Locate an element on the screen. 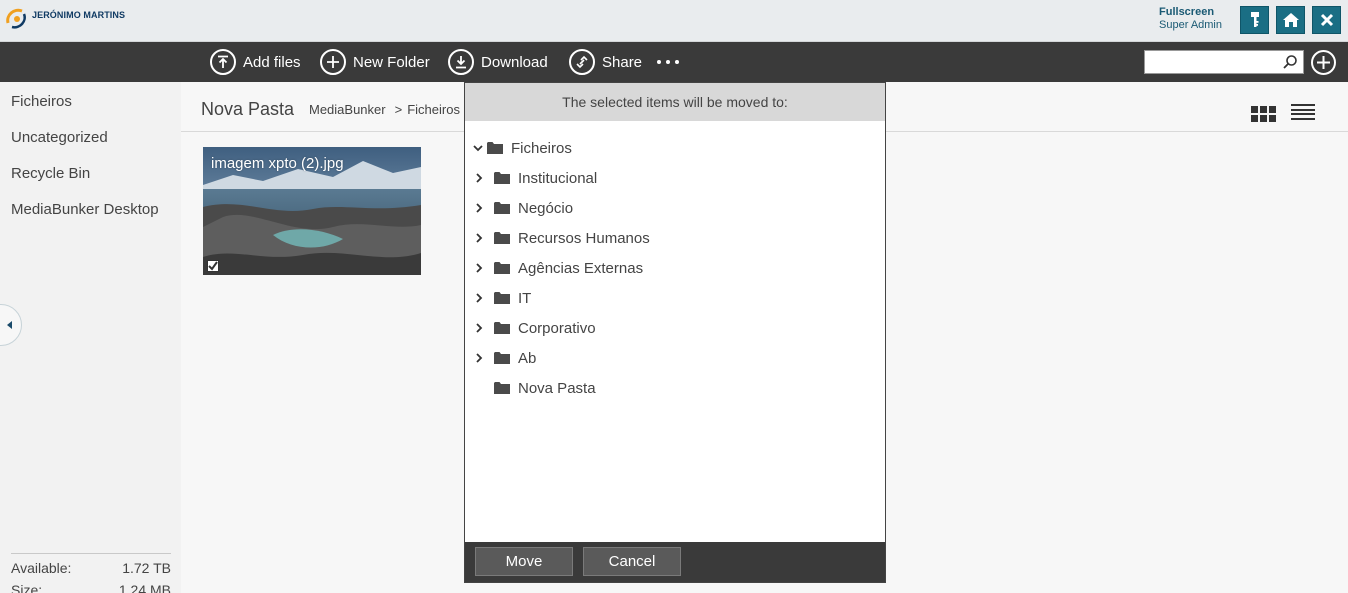 The width and height of the screenshot is (1348, 593). brand-name: JERÓNIMO MARTINS is located at coordinates (79, 15).